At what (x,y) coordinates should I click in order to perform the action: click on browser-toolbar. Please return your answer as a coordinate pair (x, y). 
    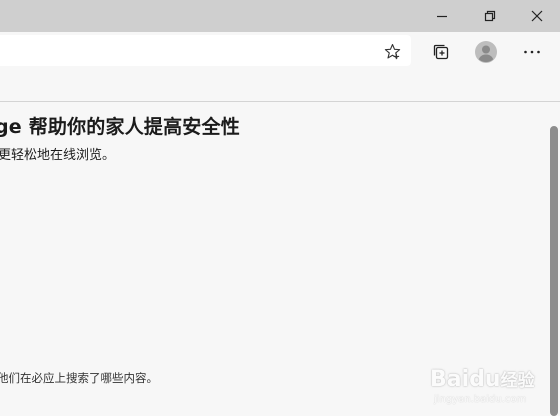
    Looking at the image, I should click on (280, 51).